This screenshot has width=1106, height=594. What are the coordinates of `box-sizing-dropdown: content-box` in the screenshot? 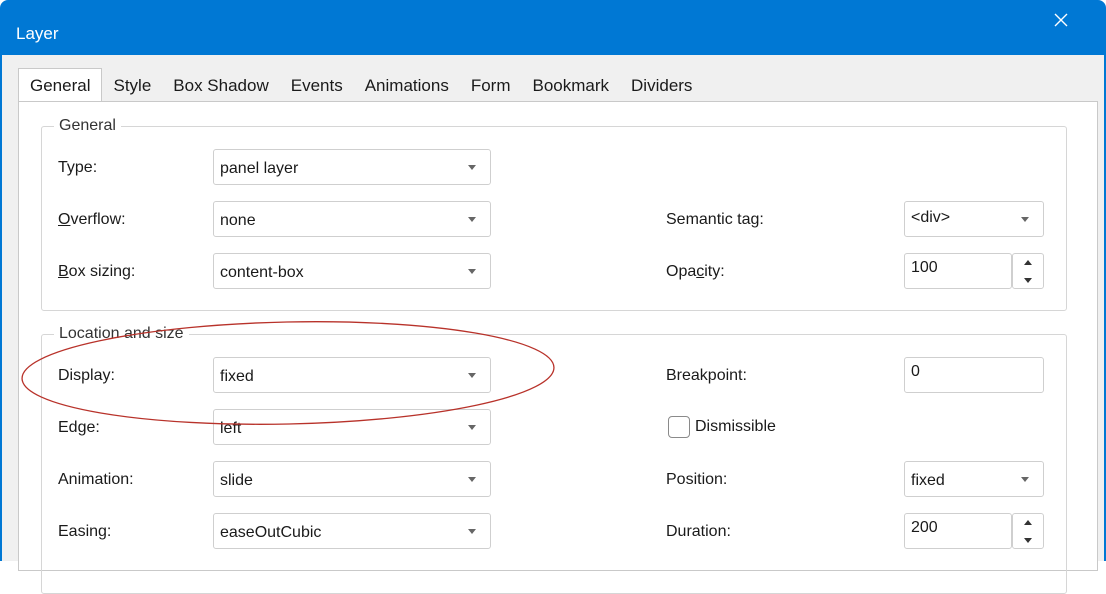 It's located at (352, 271).